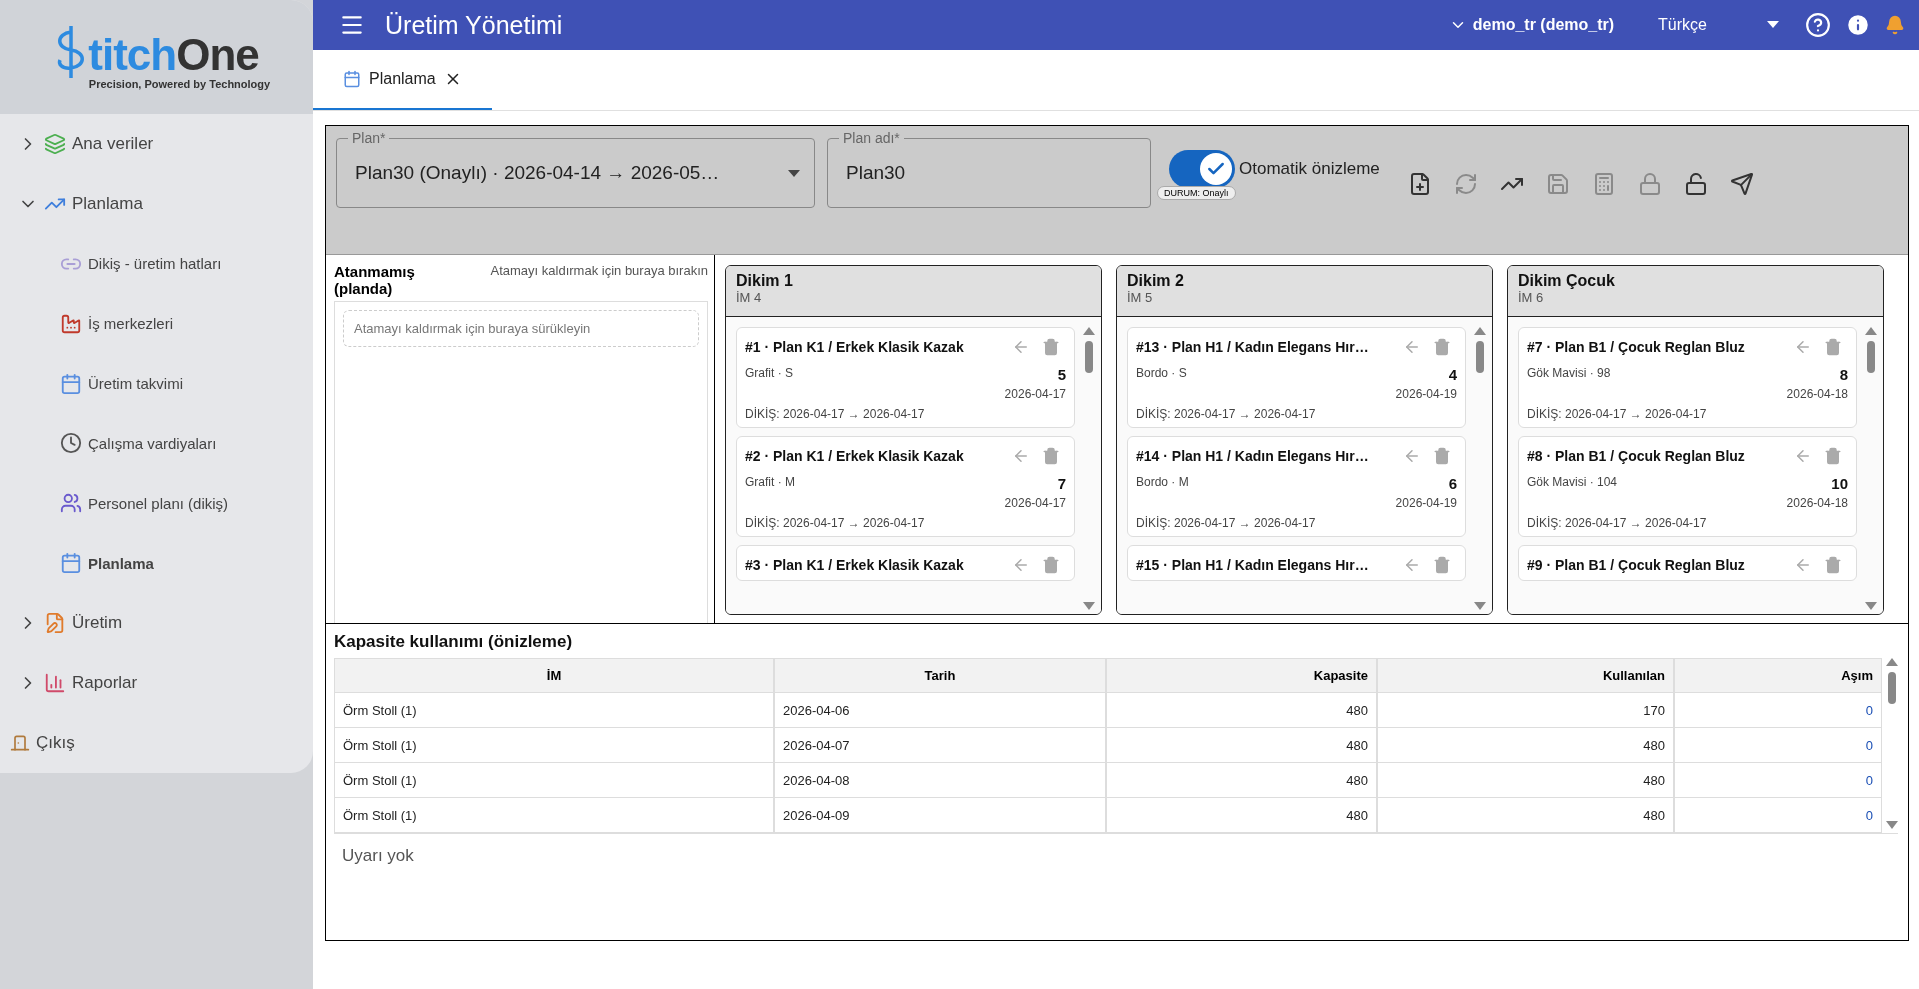 The height and width of the screenshot is (989, 1919). What do you see at coordinates (156, 683) in the screenshot?
I see `sidebar-item: Raporlar` at bounding box center [156, 683].